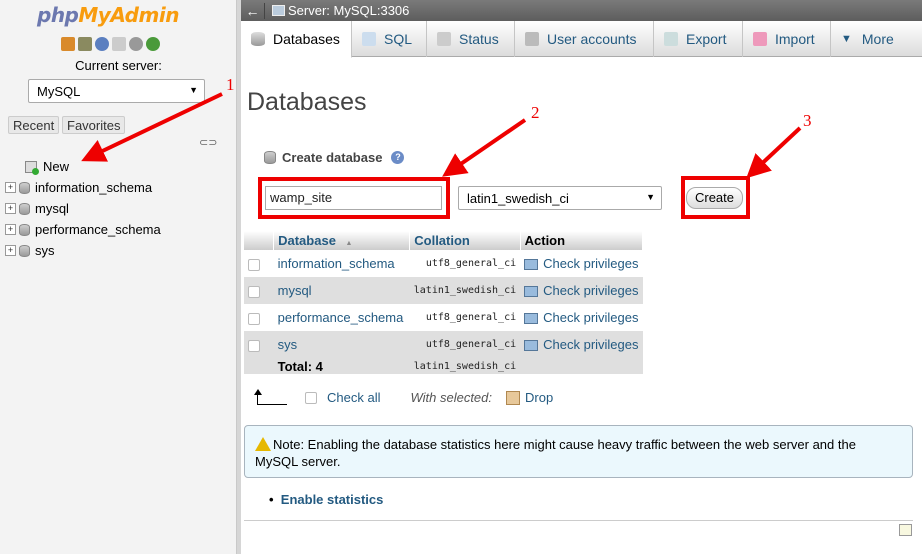 The height and width of the screenshot is (554, 922). I want to click on tab-sql: SQL, so click(389, 39).